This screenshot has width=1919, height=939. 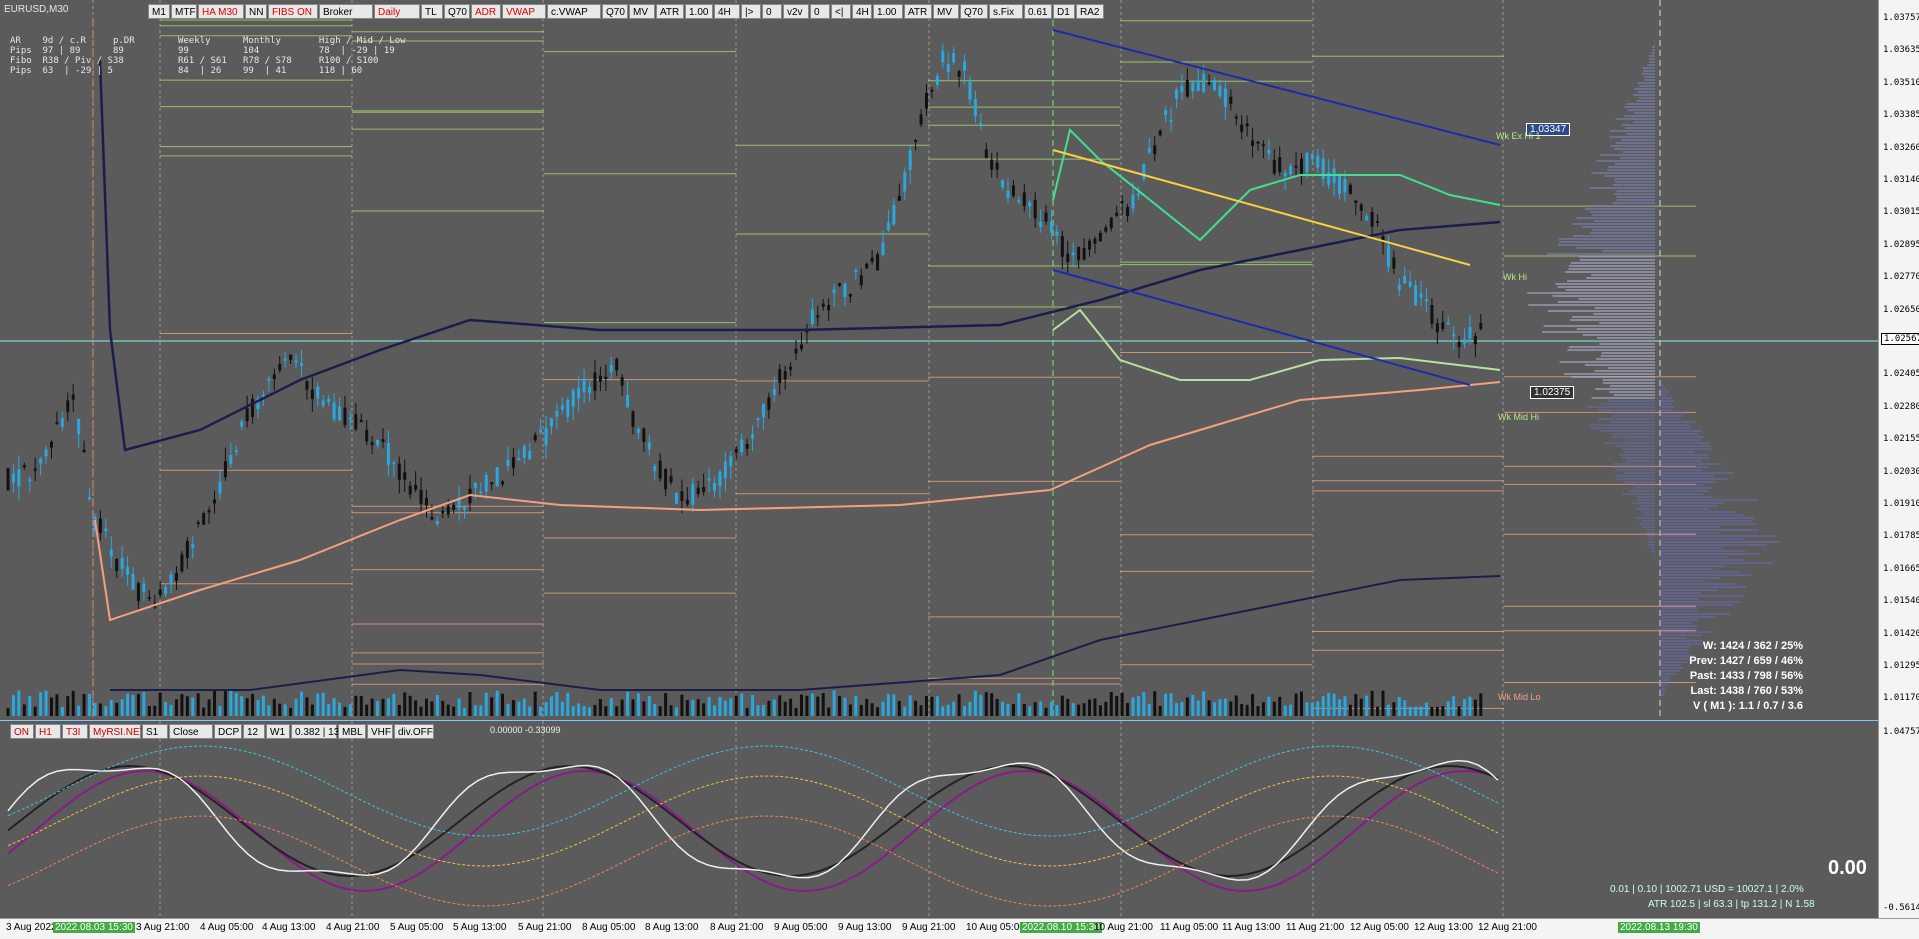 I want to click on toolbar-btn-22: 4H, so click(x=862, y=11).